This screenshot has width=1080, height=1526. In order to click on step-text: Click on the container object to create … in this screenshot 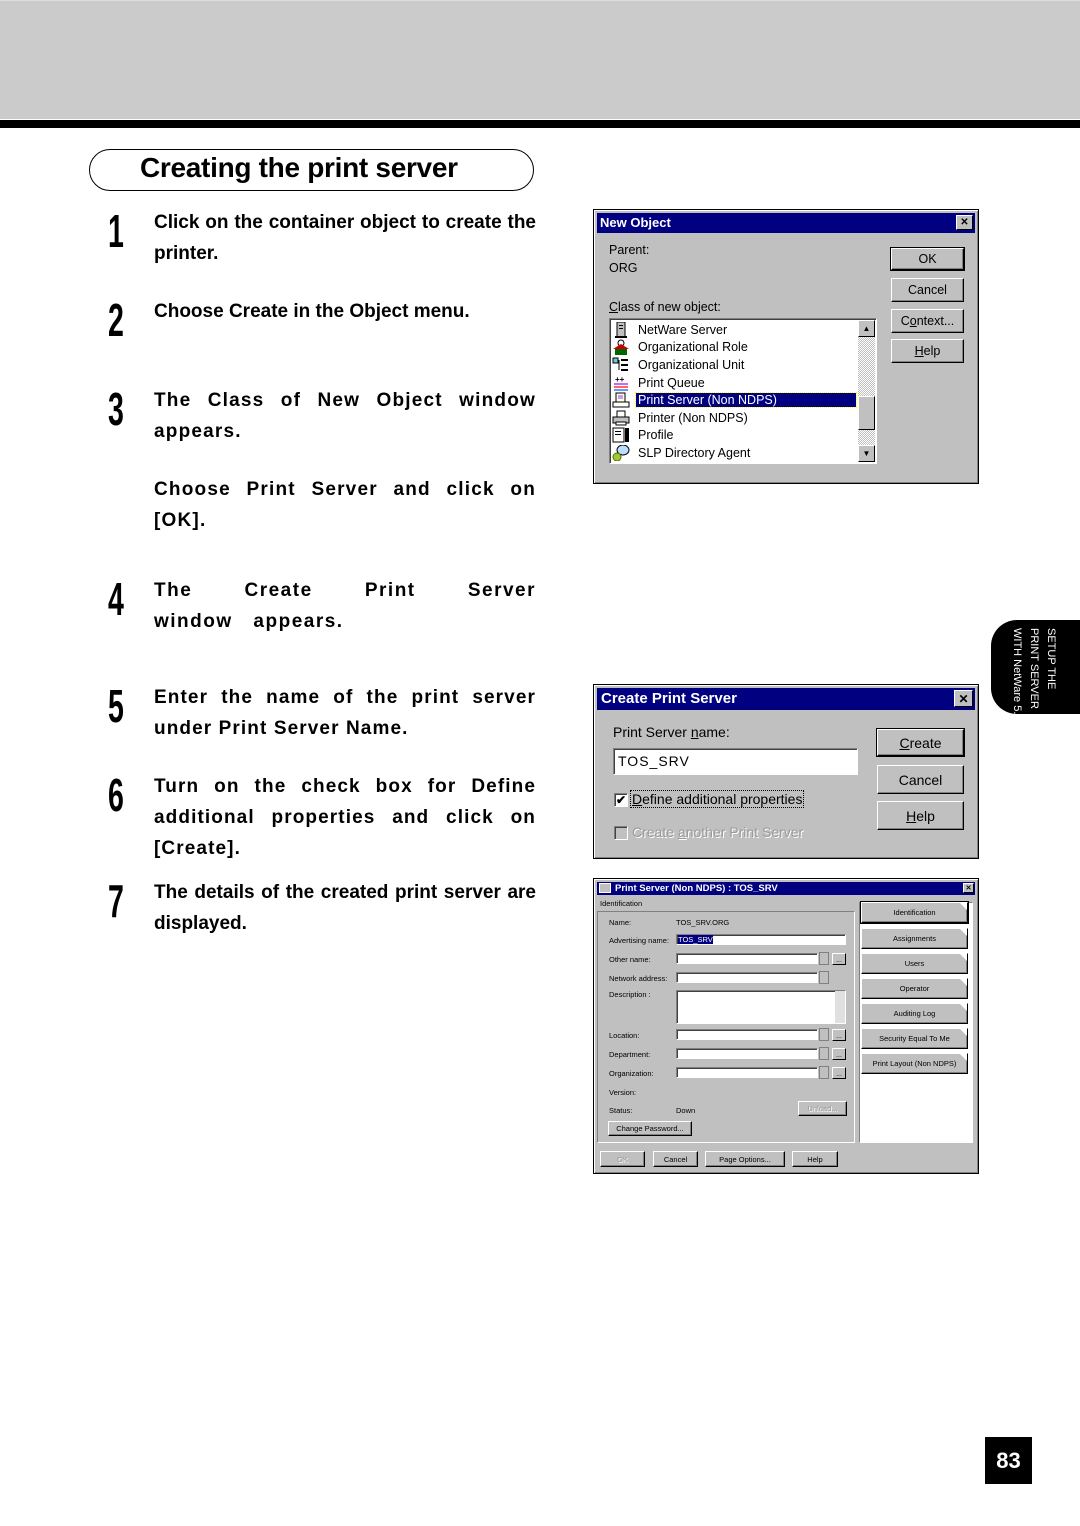, I will do `click(345, 238)`.